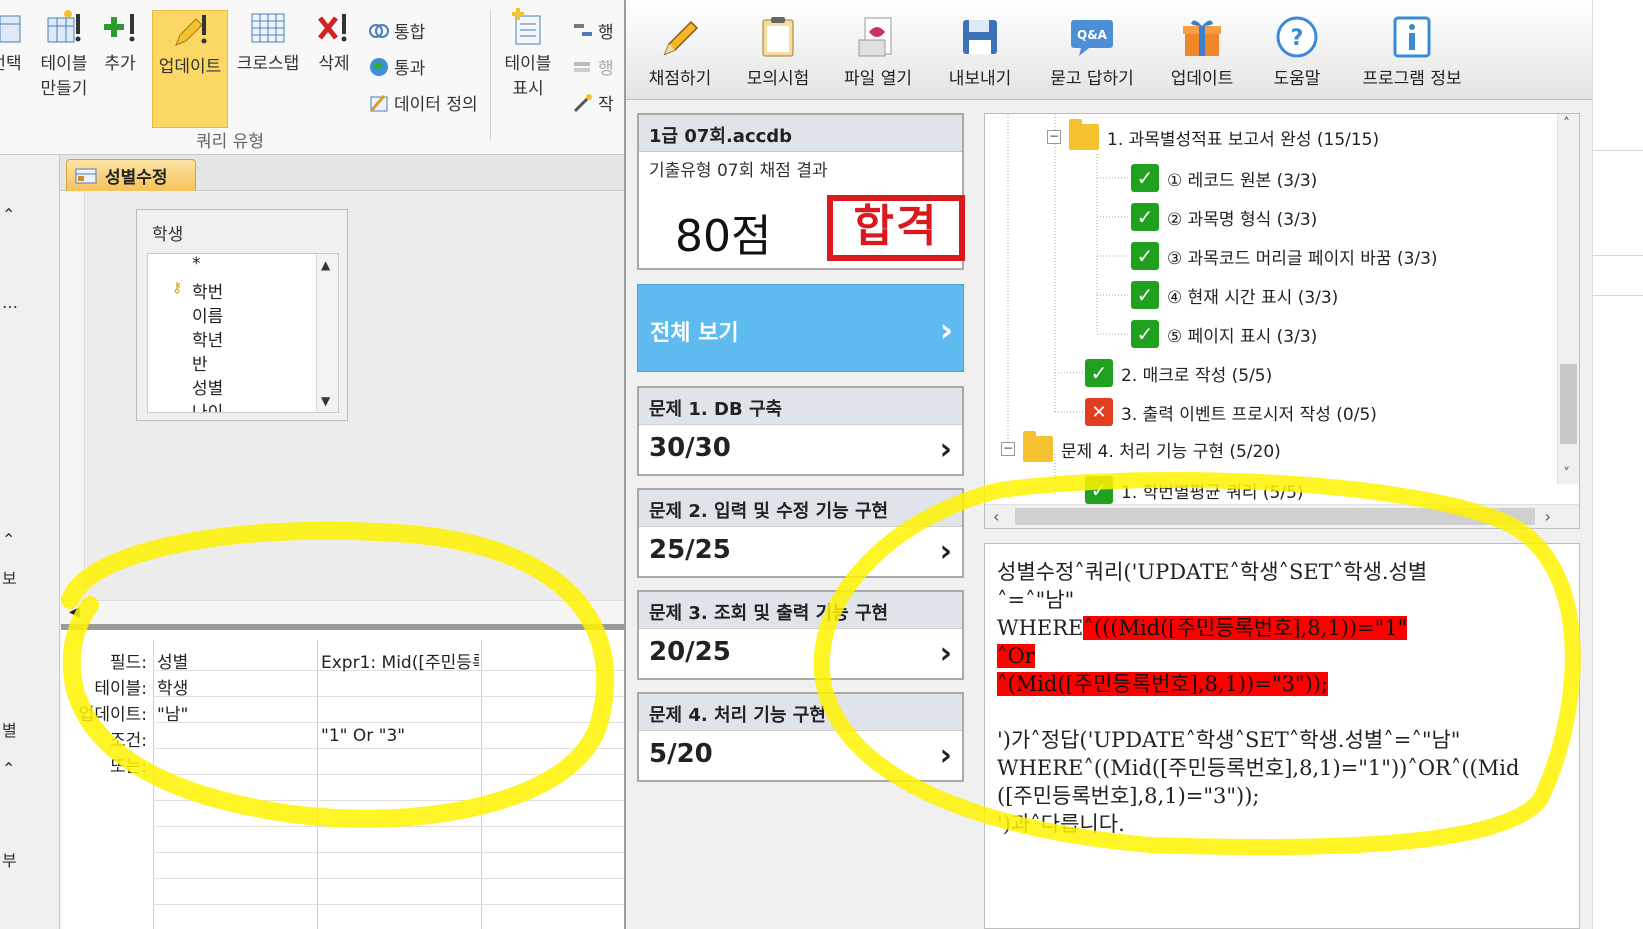 This screenshot has height=929, width=1643. What do you see at coordinates (196, 264) in the screenshot?
I see `field-item: *` at bounding box center [196, 264].